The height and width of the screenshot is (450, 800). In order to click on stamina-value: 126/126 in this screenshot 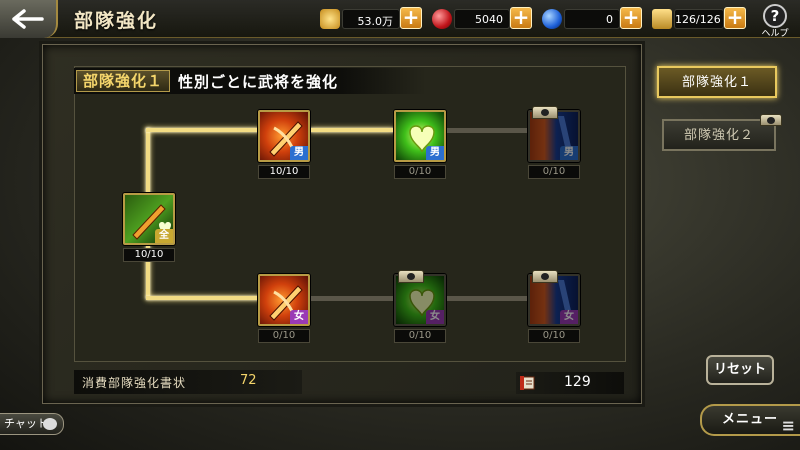, I will do `click(699, 19)`.